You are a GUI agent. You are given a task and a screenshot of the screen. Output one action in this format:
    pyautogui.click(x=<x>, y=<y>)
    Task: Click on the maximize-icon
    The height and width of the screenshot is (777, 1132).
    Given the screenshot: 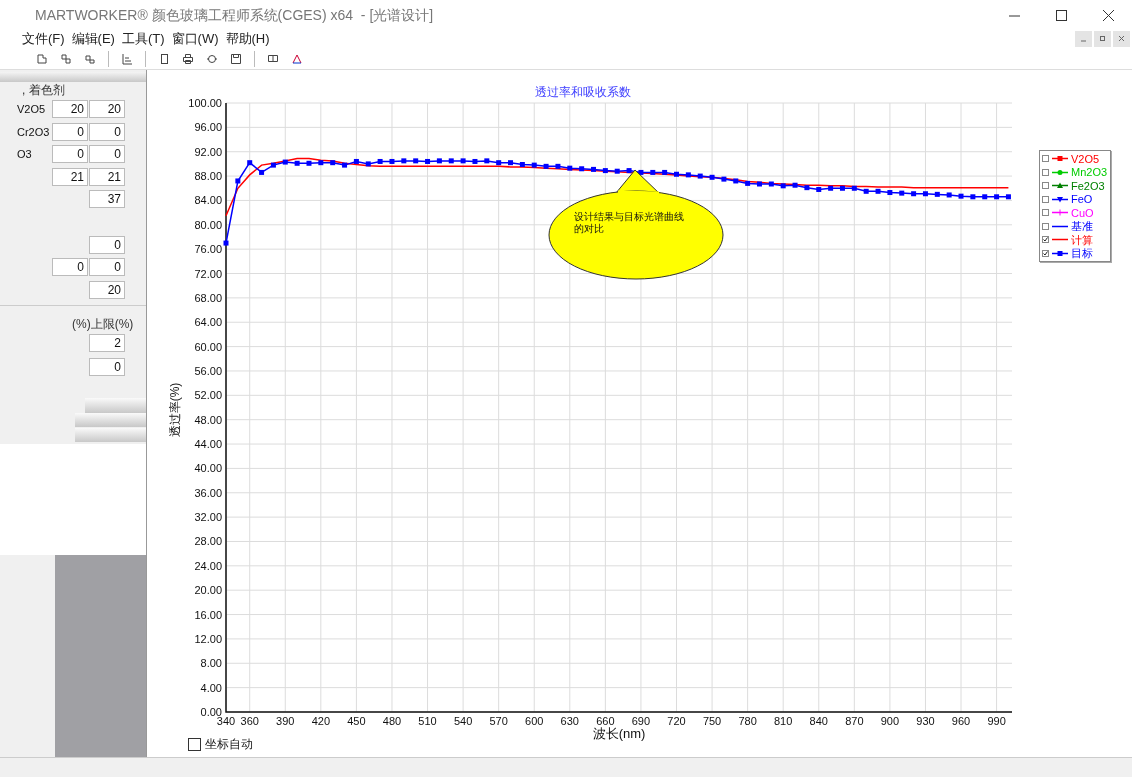 What is the action you would take?
    pyautogui.click(x=1061, y=15)
    